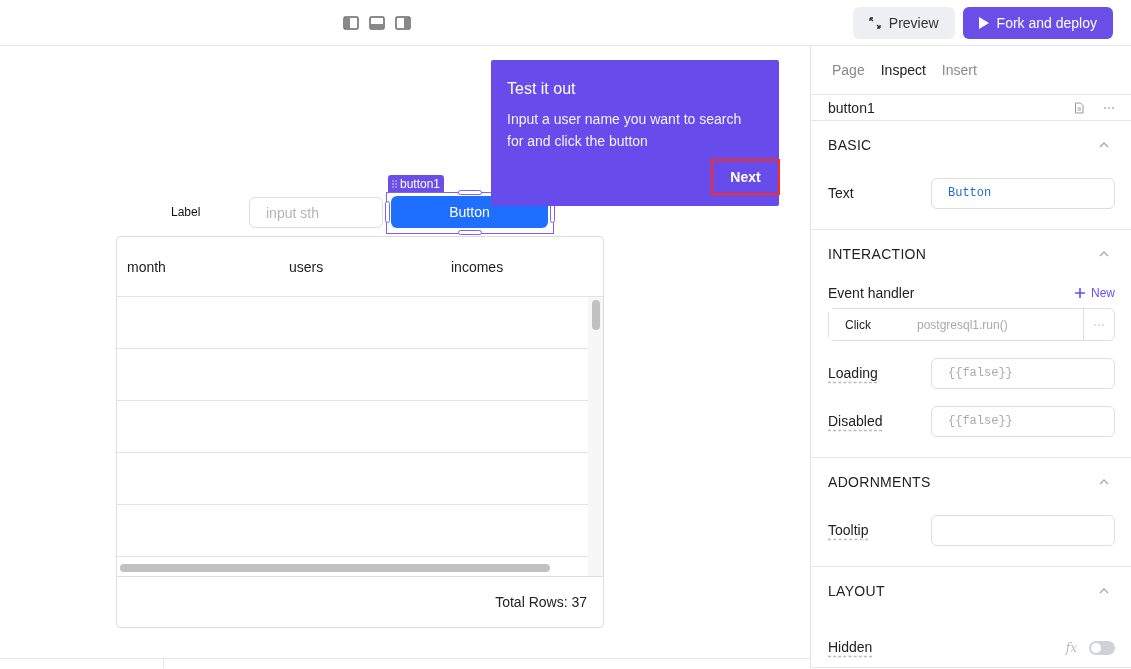 The width and height of the screenshot is (1131, 669). I want to click on hidden-toggle, so click(1102, 648).